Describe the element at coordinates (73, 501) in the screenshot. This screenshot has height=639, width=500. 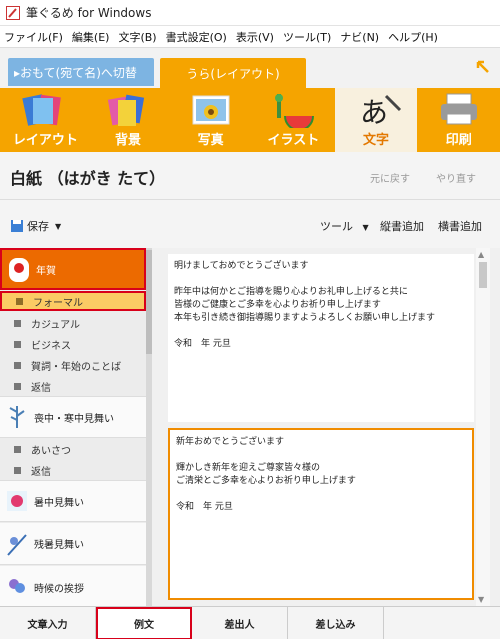
I see `category-summer: 暑中見舞い` at that location.